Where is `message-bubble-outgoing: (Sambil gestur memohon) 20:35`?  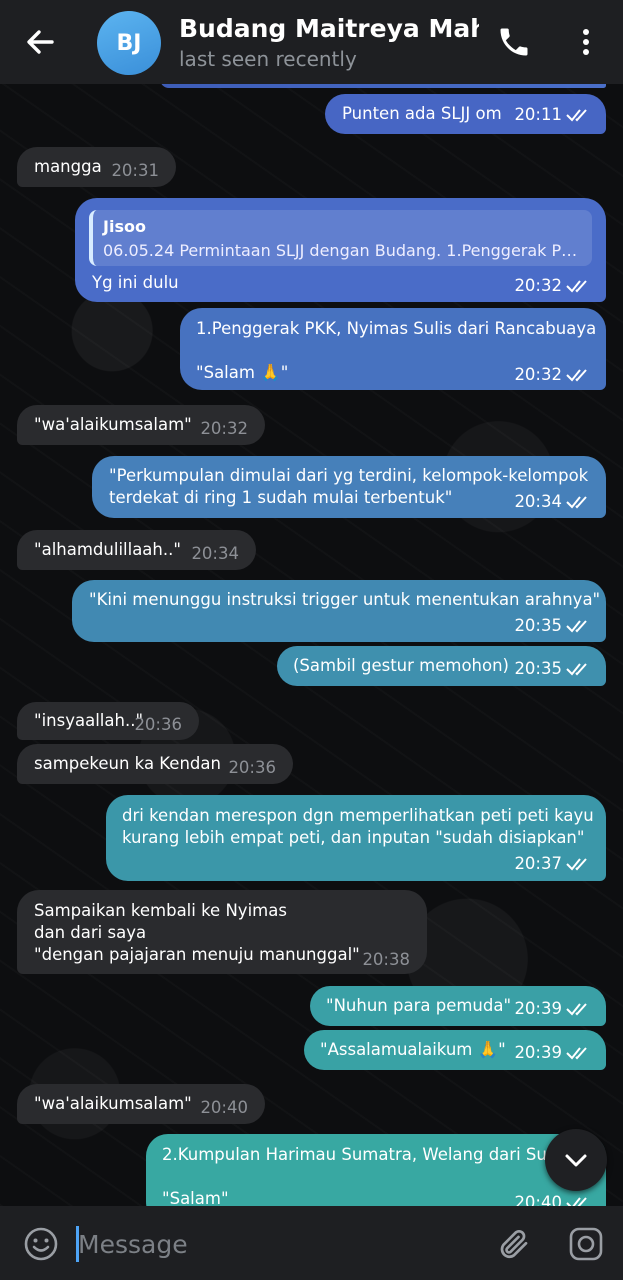
message-bubble-outgoing: (Sambil gestur memohon) 20:35 is located at coordinates (441, 666).